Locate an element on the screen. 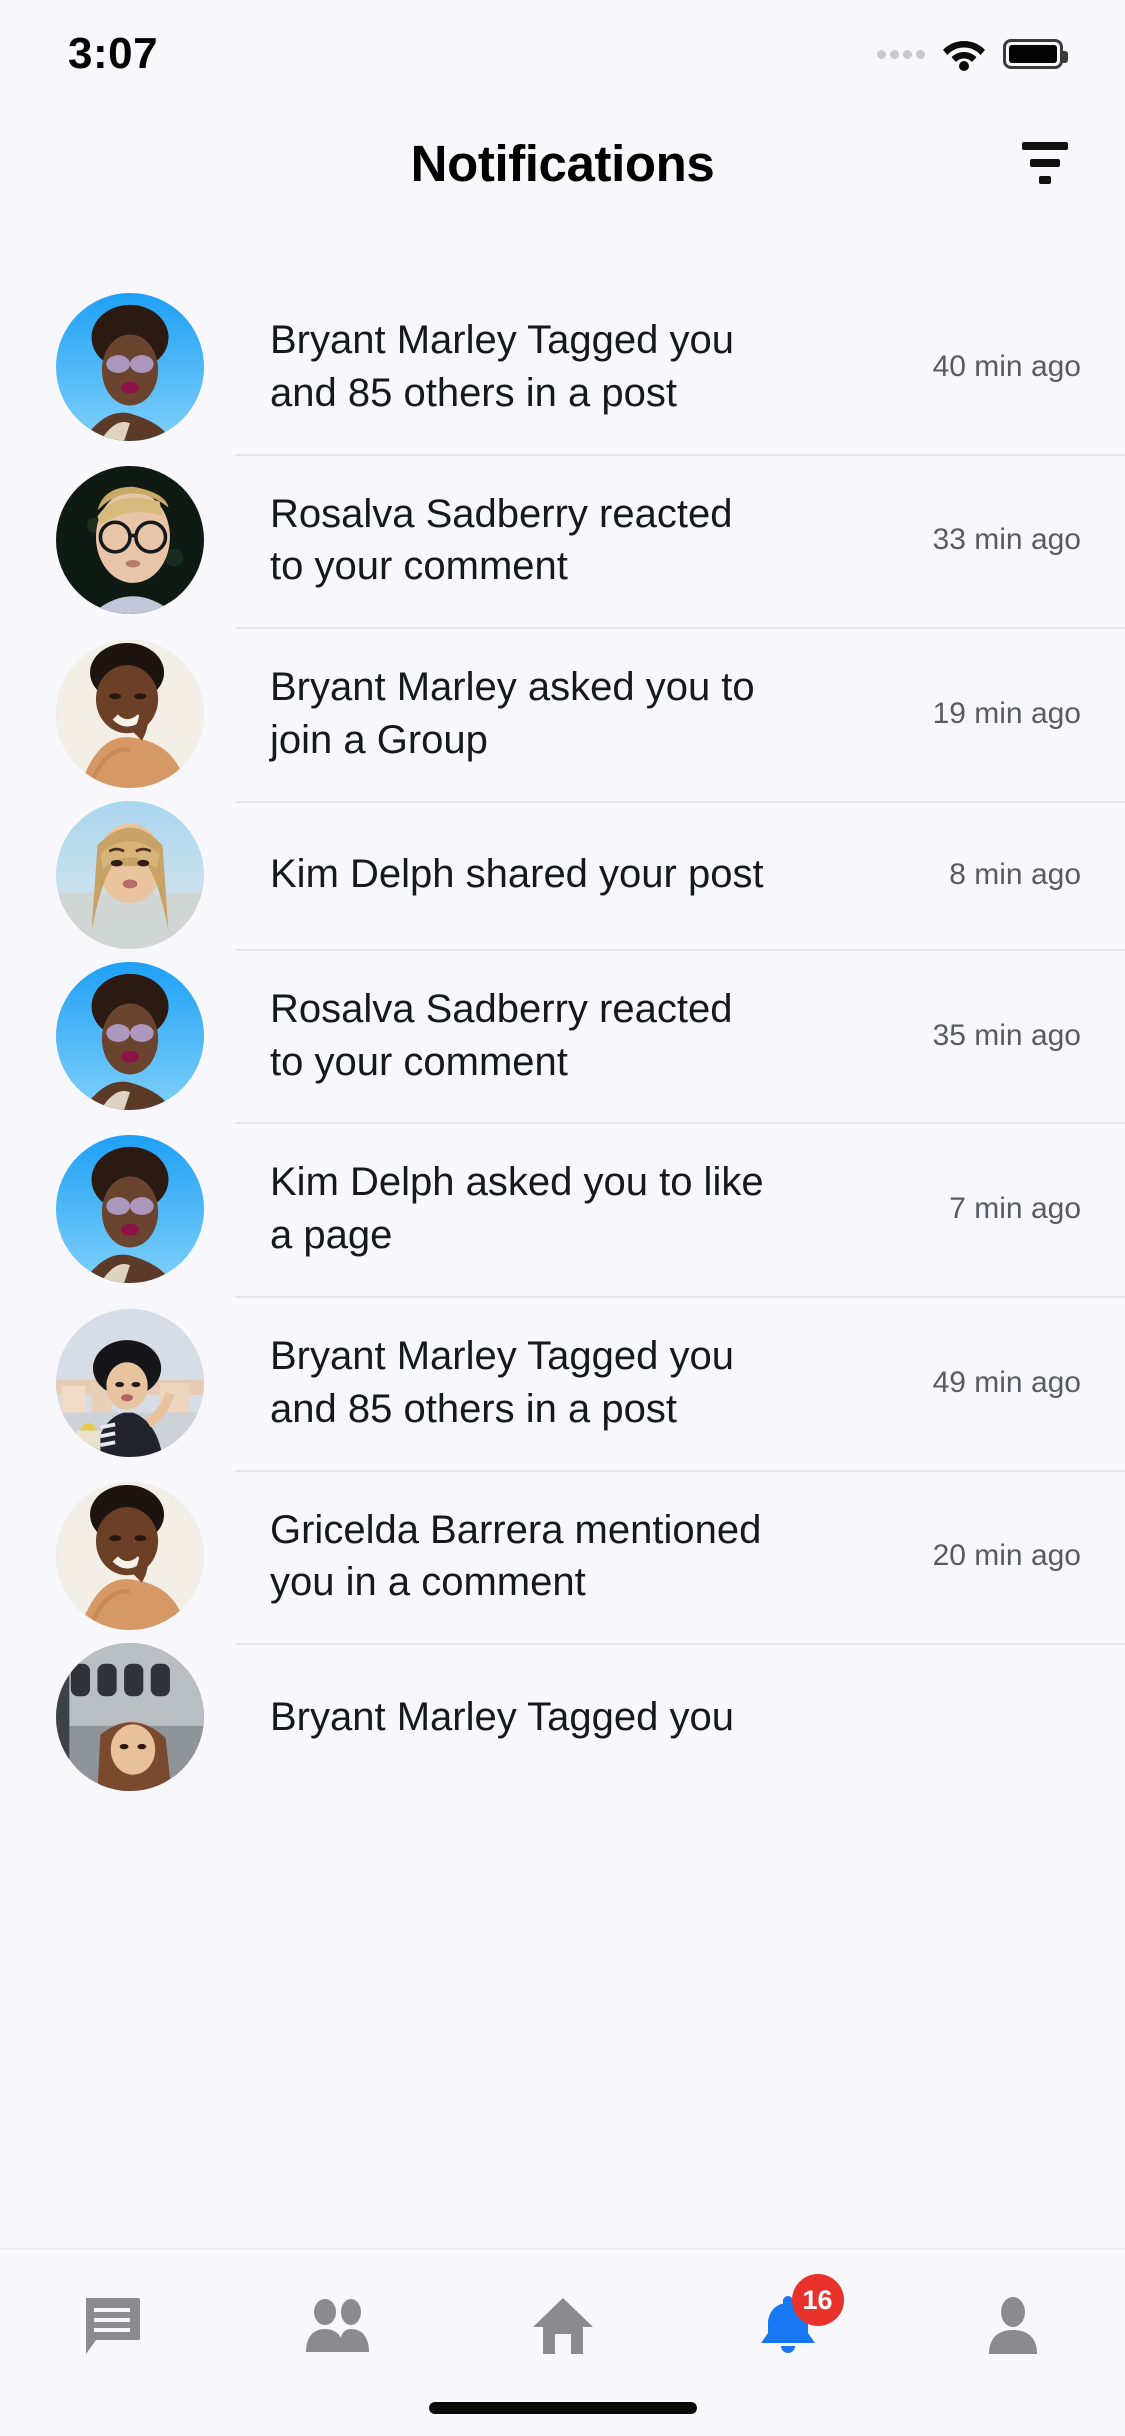 The image size is (1125, 2436). notification-body: Bryant Marley Tagged you is located at coordinates (634, 1717).